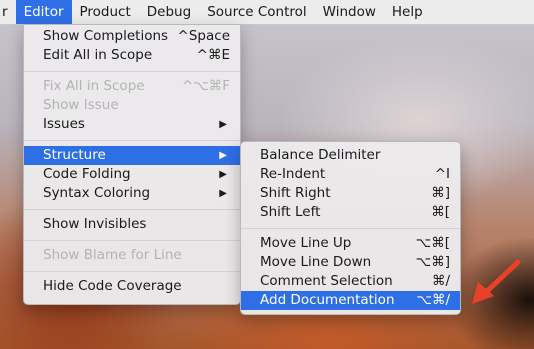 Image resolution: width=534 pixels, height=349 pixels. I want to click on menu-item-shortcut: ⌥⌘], so click(432, 262).